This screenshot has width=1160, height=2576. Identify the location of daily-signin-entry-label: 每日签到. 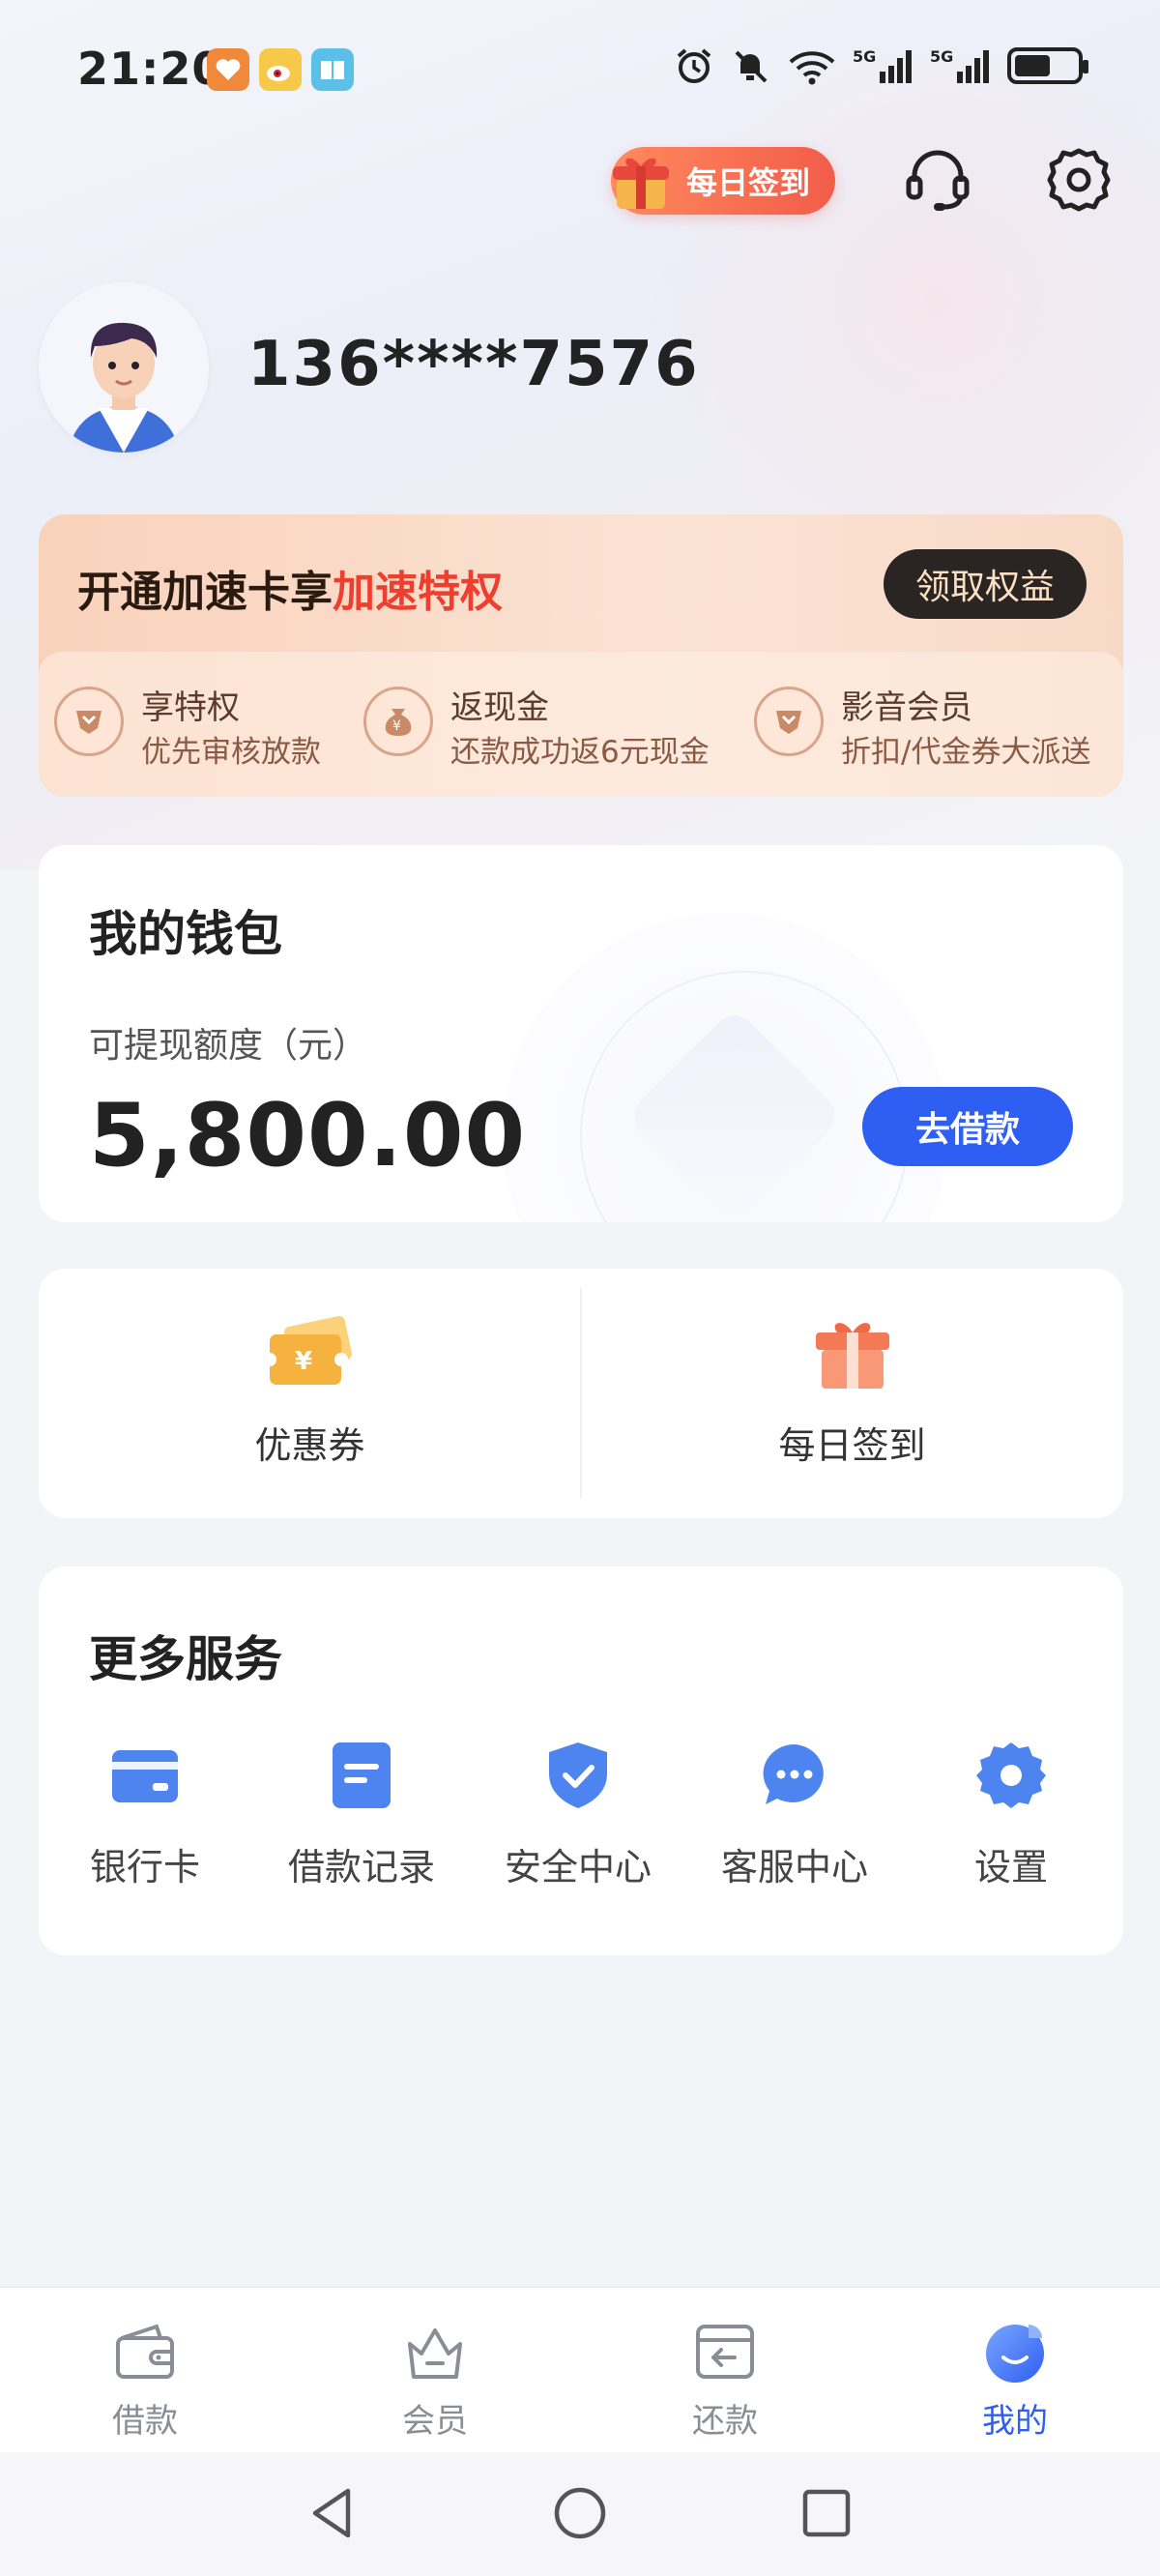
(852, 1445).